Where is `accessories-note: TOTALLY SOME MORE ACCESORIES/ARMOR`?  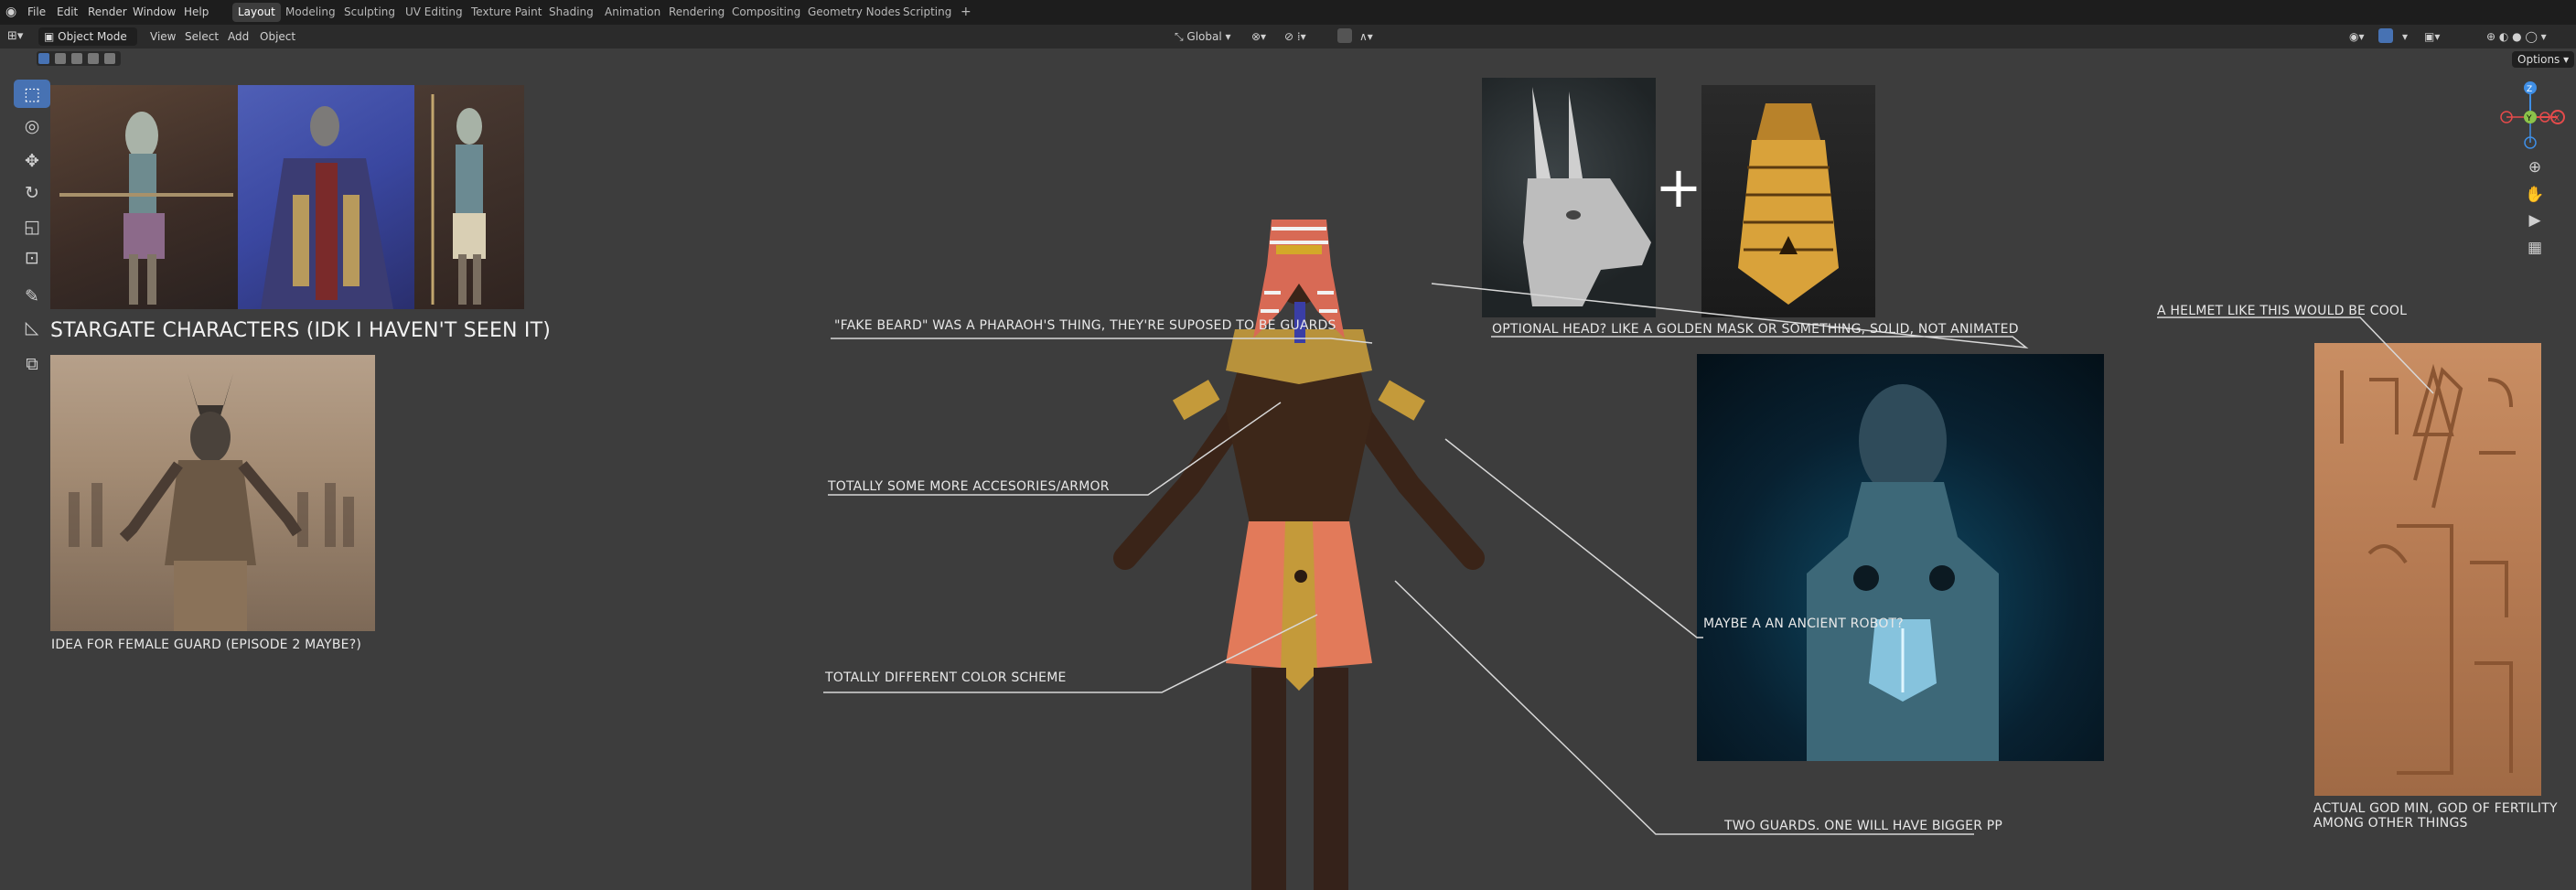 accessories-note: TOTALLY SOME MORE ACCESORIES/ARMOR is located at coordinates (969, 486).